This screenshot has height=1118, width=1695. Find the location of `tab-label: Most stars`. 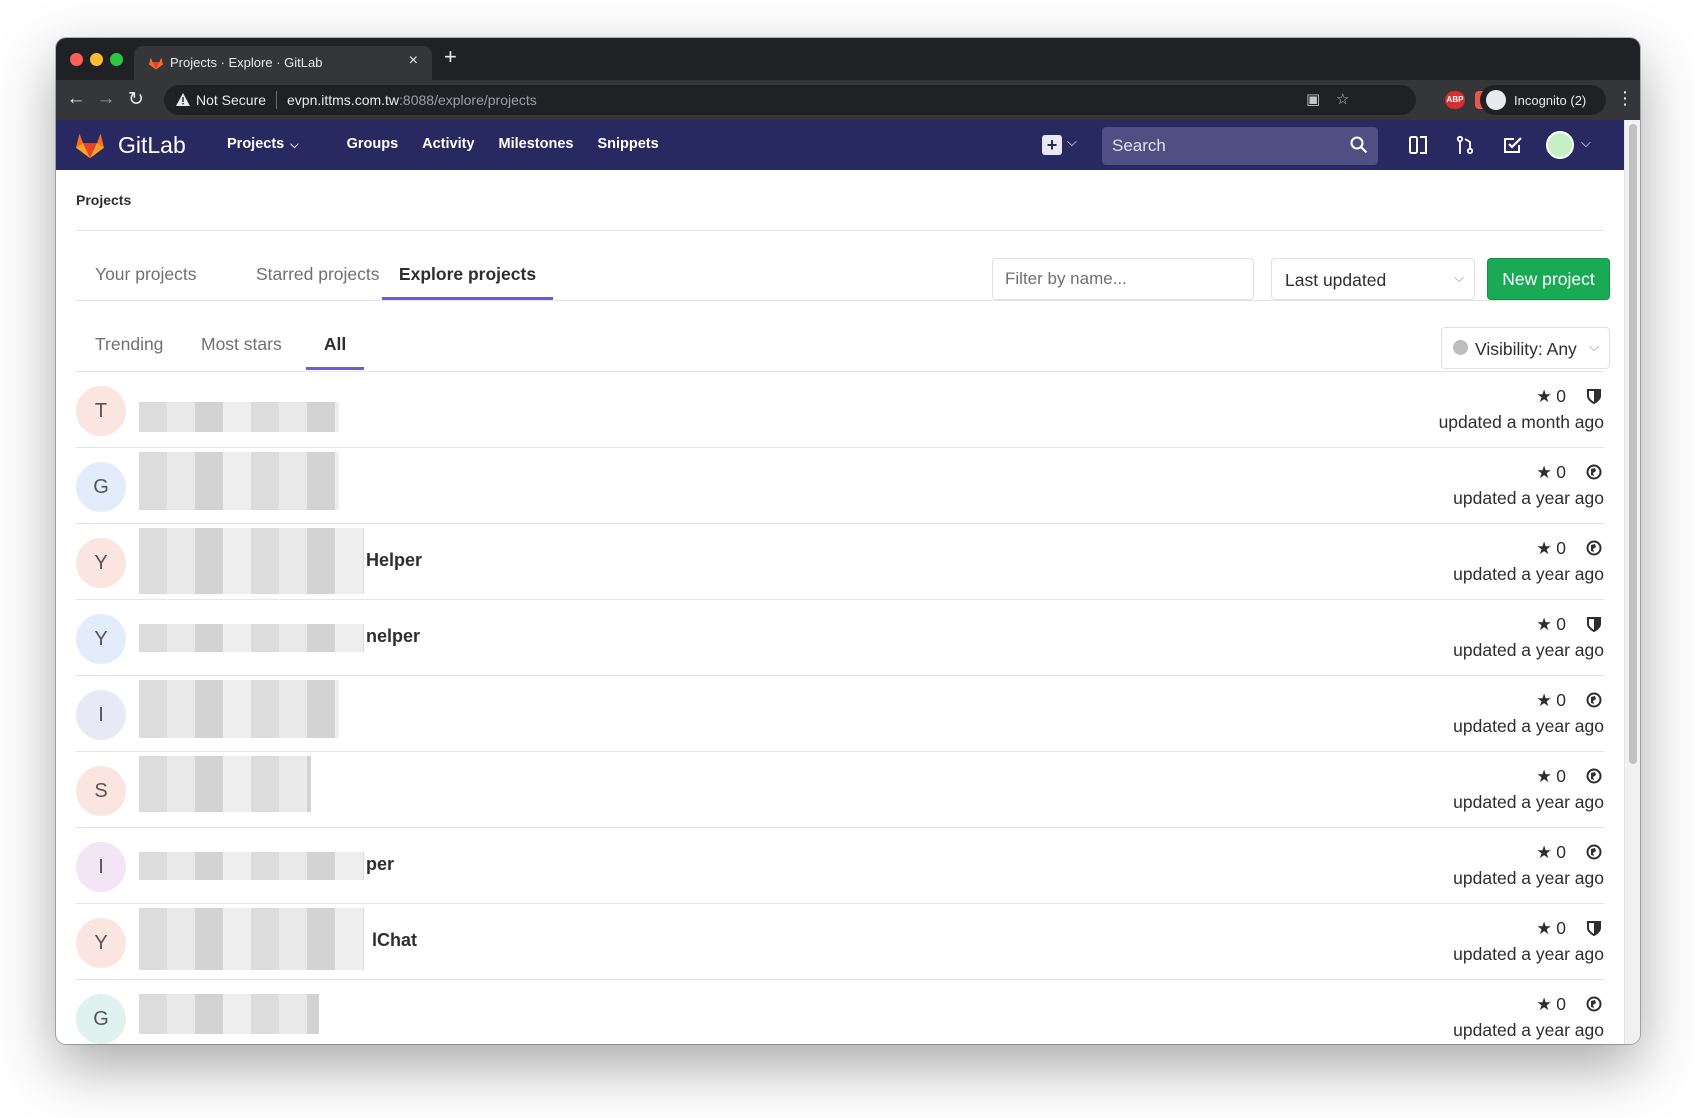

tab-label: Most stars is located at coordinates (241, 344).